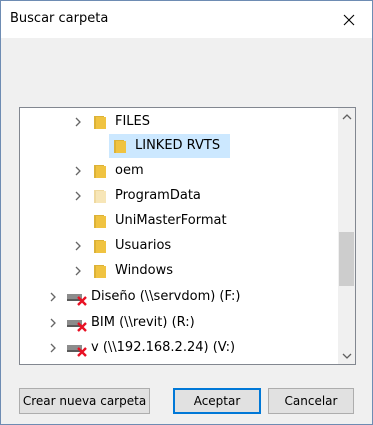 The image size is (373, 425). What do you see at coordinates (158, 195) in the screenshot?
I see `tree-item-label: ProgramData` at bounding box center [158, 195].